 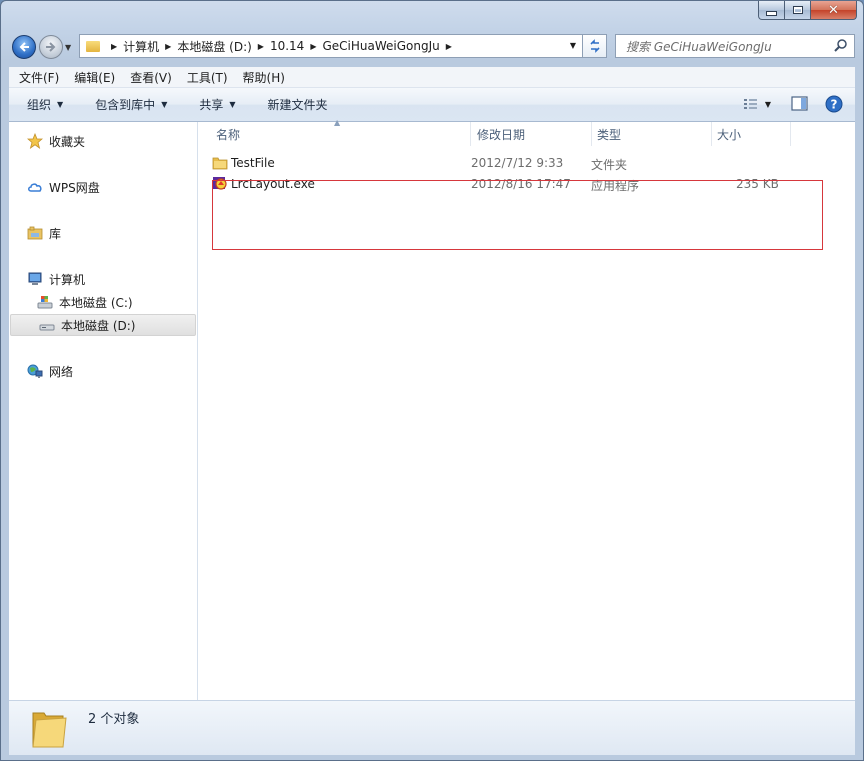 What do you see at coordinates (337, 122) in the screenshot?
I see `sort-ascending-icon: ▲` at bounding box center [337, 122].